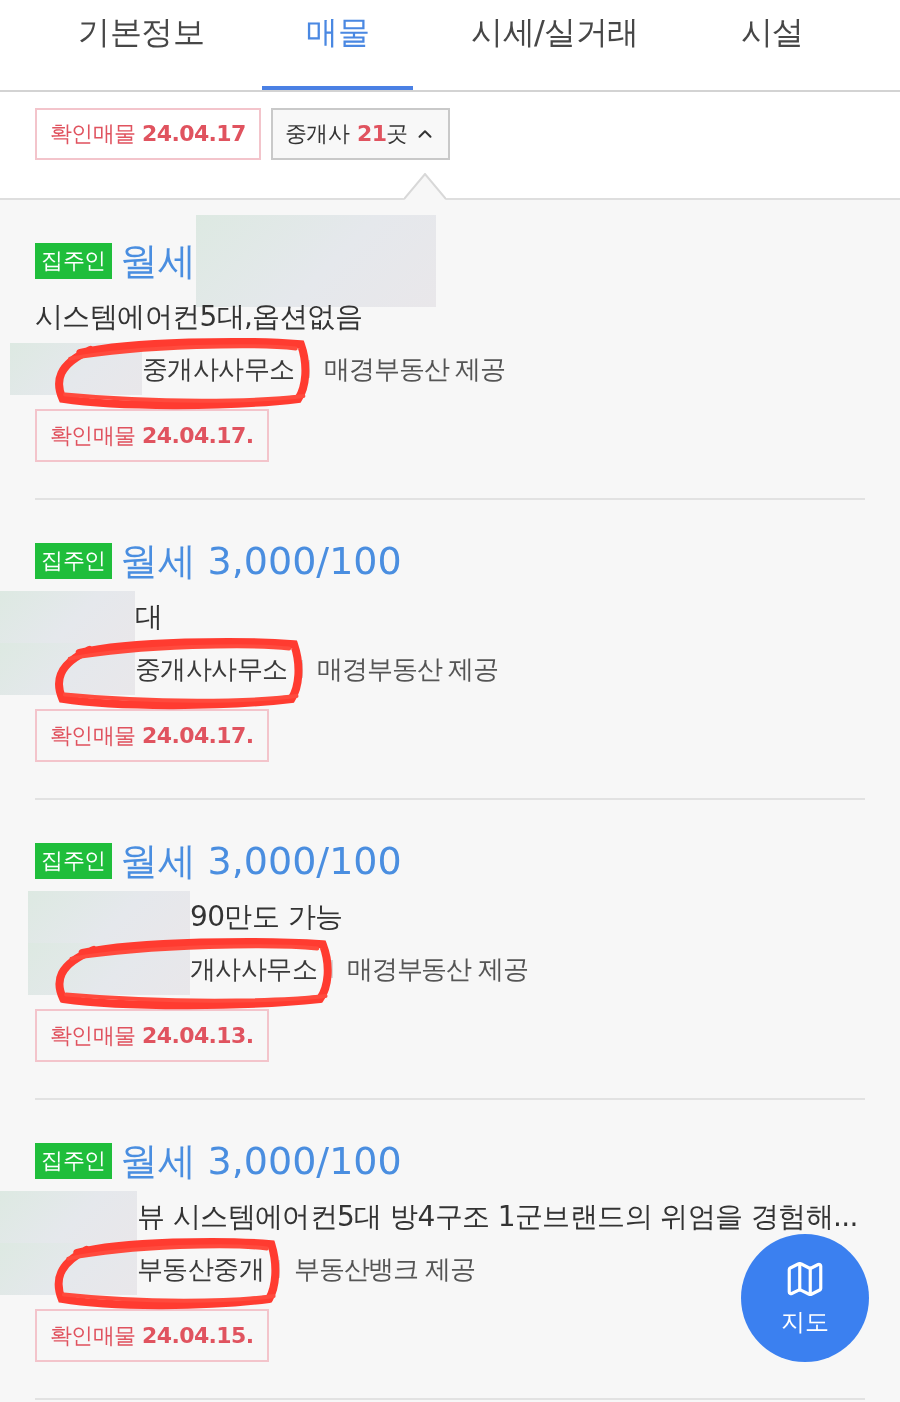 The width and height of the screenshot is (900, 1402). What do you see at coordinates (149, 617) in the screenshot?
I see `listing-description: 대` at bounding box center [149, 617].